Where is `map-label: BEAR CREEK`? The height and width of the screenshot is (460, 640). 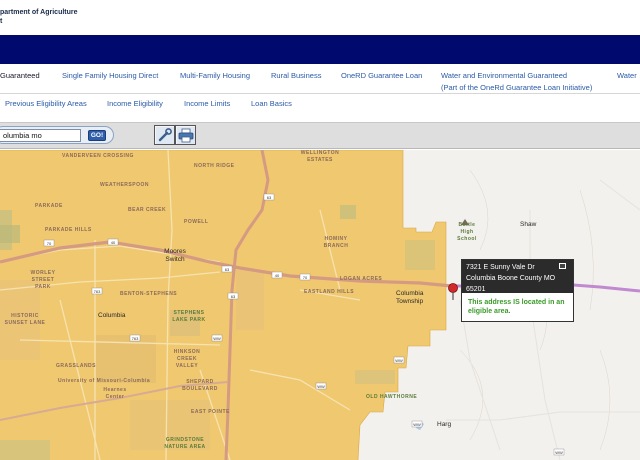
map-label: BEAR CREEK is located at coordinates (147, 210).